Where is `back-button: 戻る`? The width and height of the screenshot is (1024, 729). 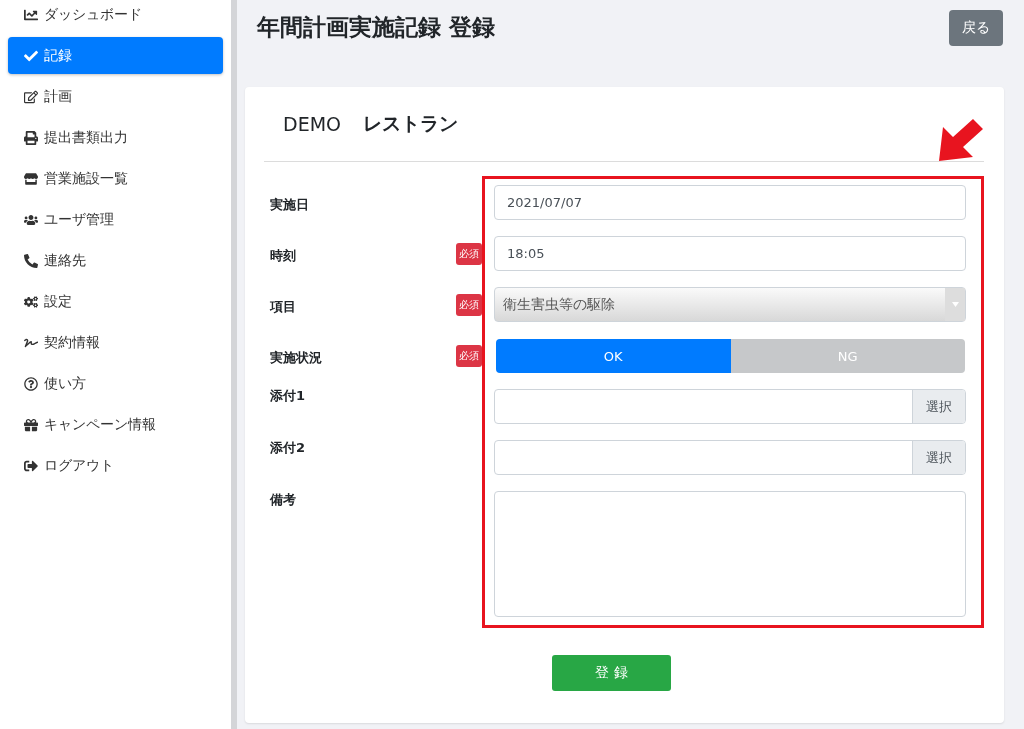
back-button: 戻る is located at coordinates (976, 28).